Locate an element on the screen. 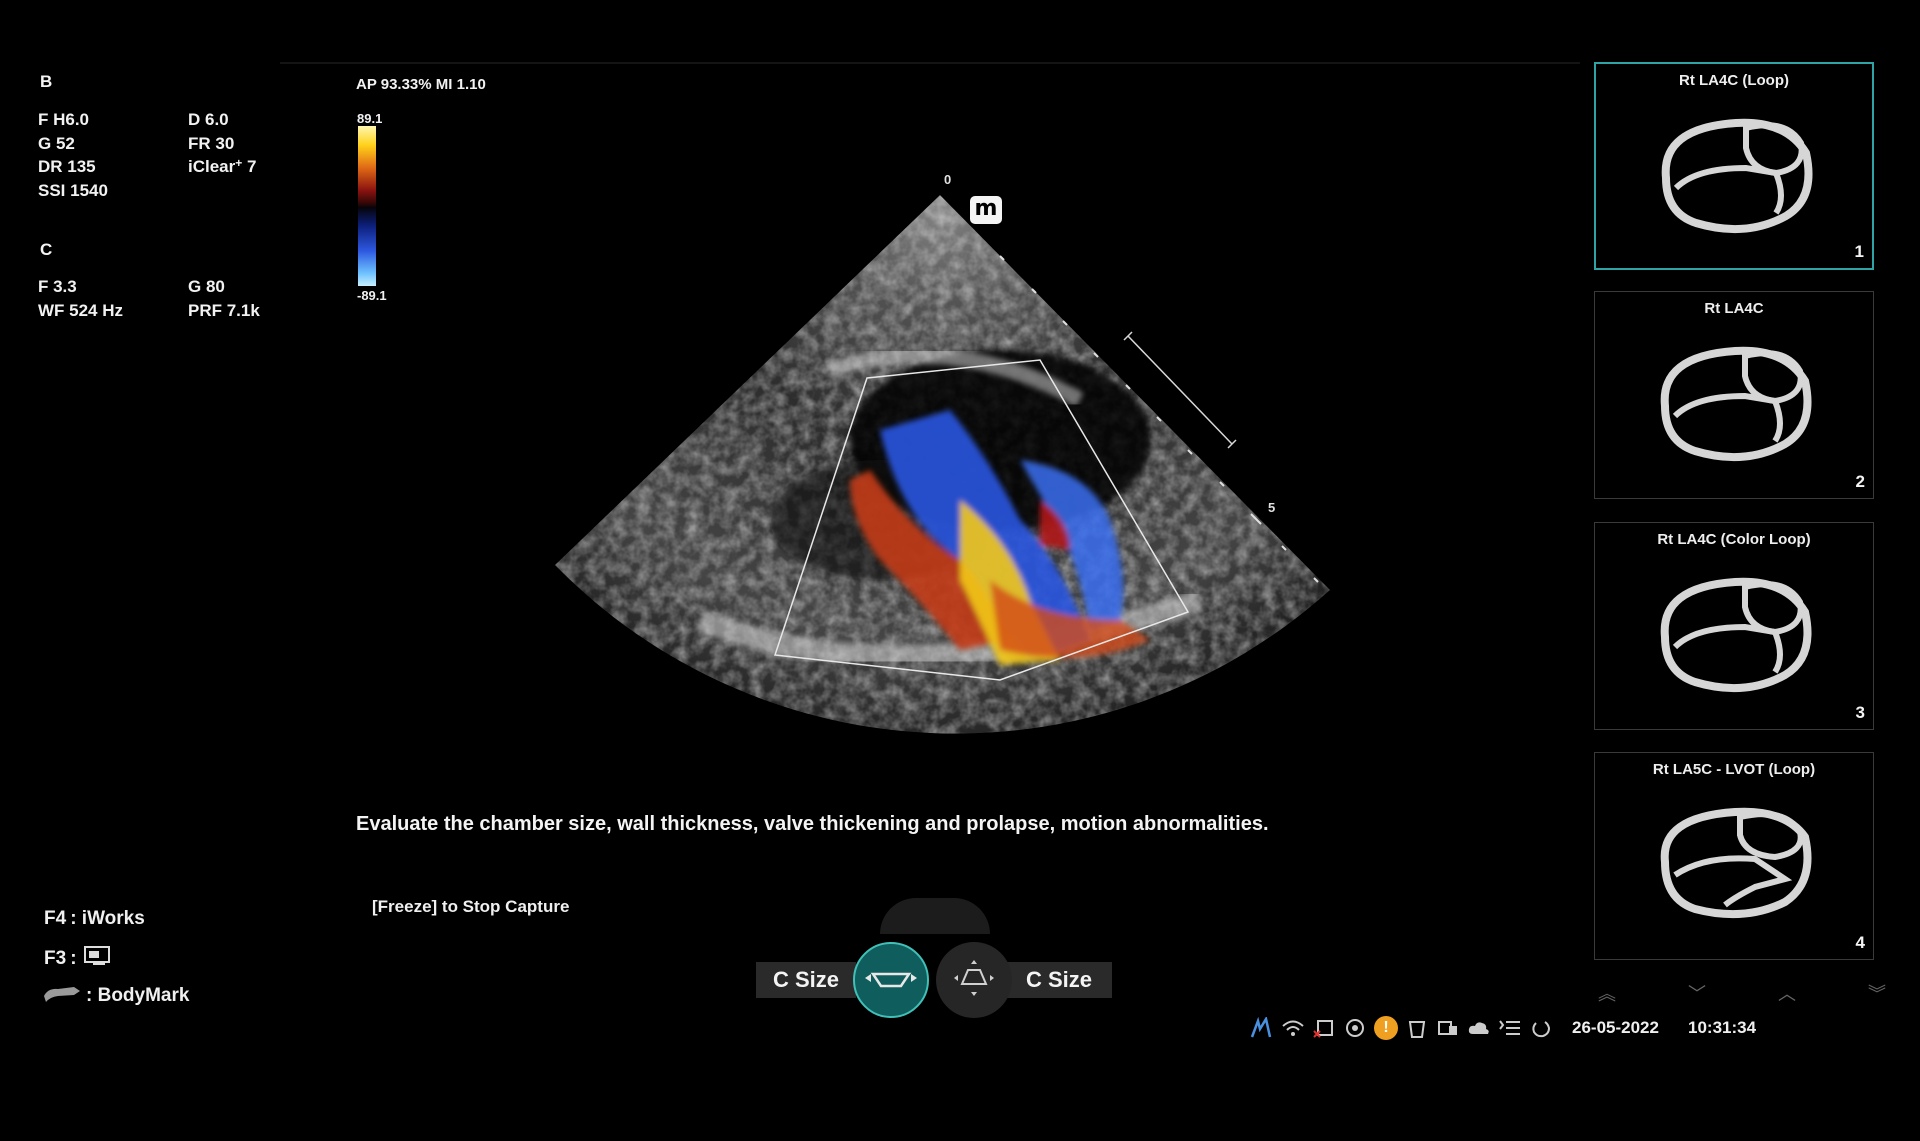  depth-label-top: 0 is located at coordinates (948, 179).